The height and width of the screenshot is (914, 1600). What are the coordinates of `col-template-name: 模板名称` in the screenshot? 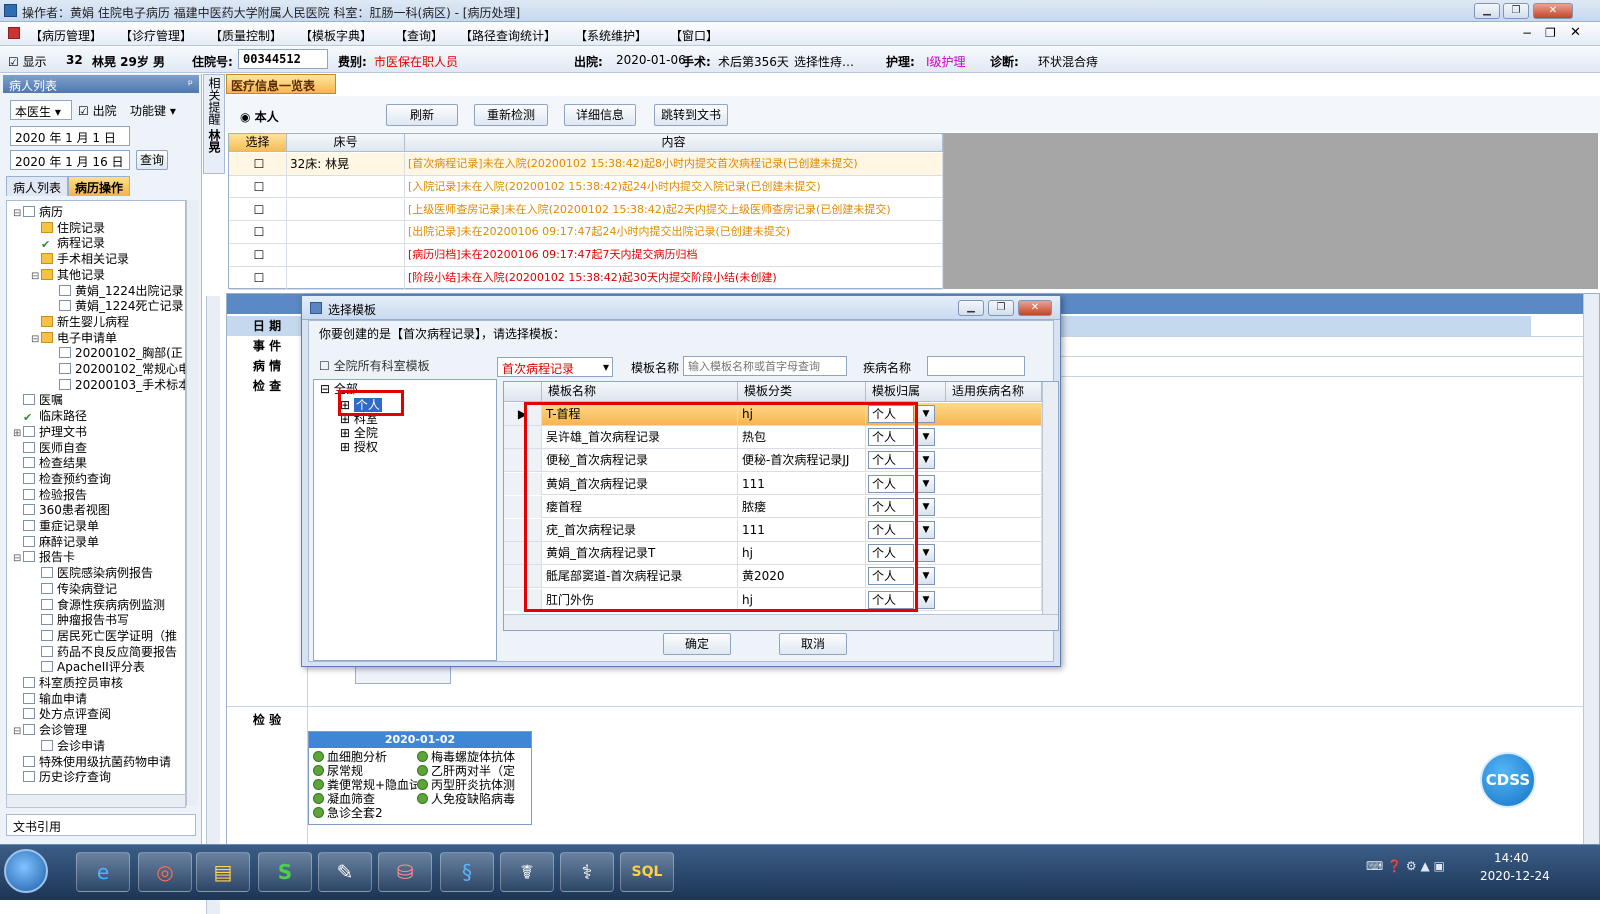 It's located at (640, 392).